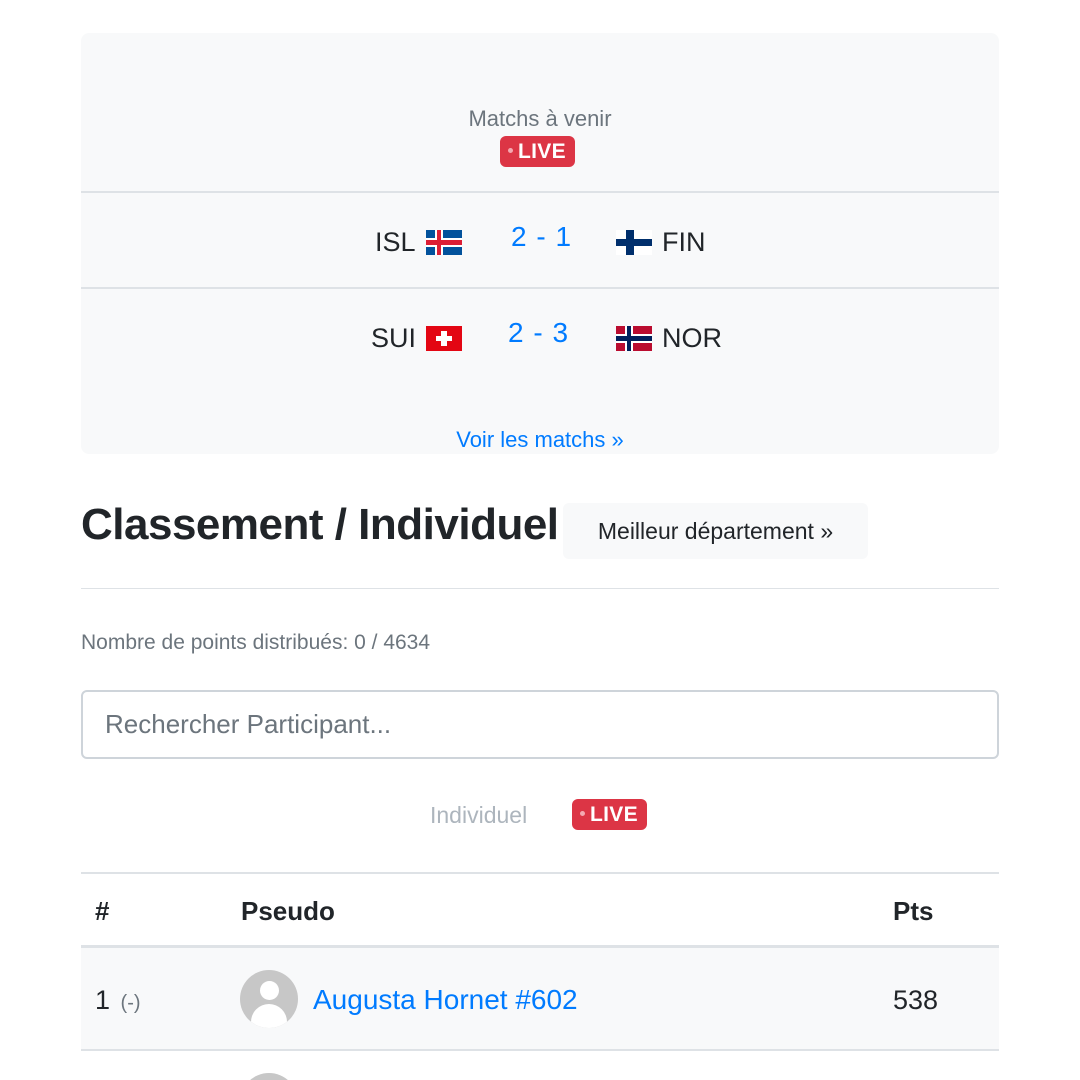  Describe the element at coordinates (418, 242) in the screenshot. I see `home-team: ISL` at that location.